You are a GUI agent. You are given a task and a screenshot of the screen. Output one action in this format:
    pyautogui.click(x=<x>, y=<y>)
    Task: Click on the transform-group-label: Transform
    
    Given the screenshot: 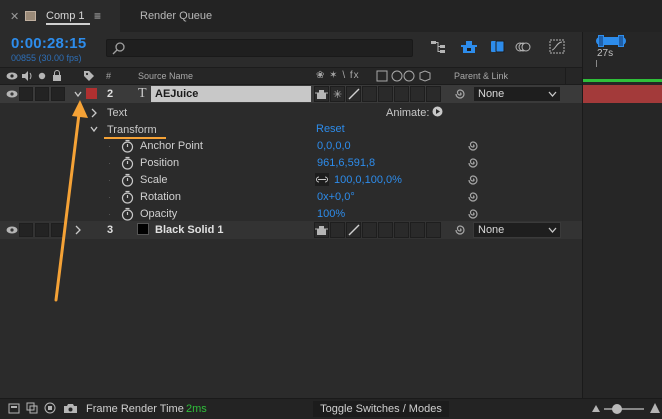 What is the action you would take?
    pyautogui.click(x=132, y=130)
    